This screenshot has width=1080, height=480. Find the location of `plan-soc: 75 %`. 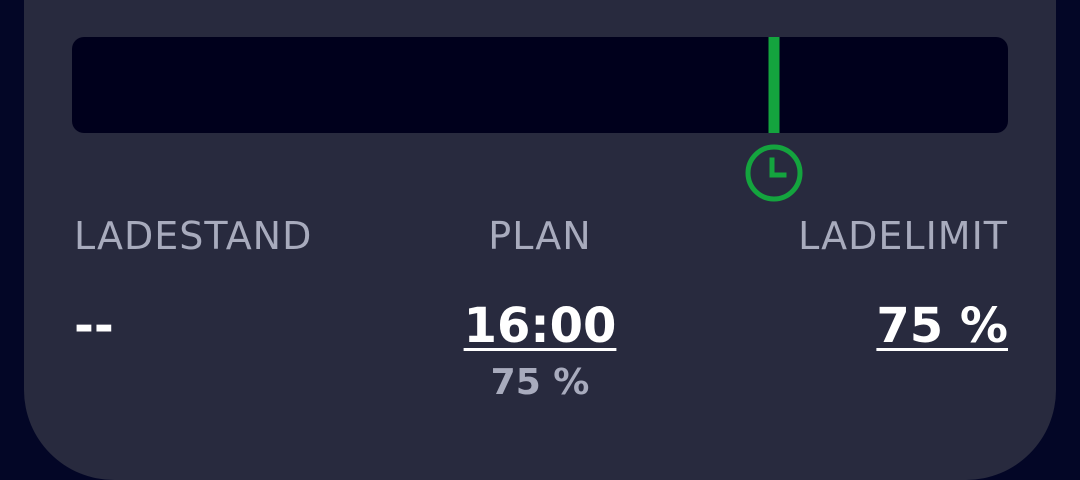

plan-soc: 75 % is located at coordinates (540, 382).